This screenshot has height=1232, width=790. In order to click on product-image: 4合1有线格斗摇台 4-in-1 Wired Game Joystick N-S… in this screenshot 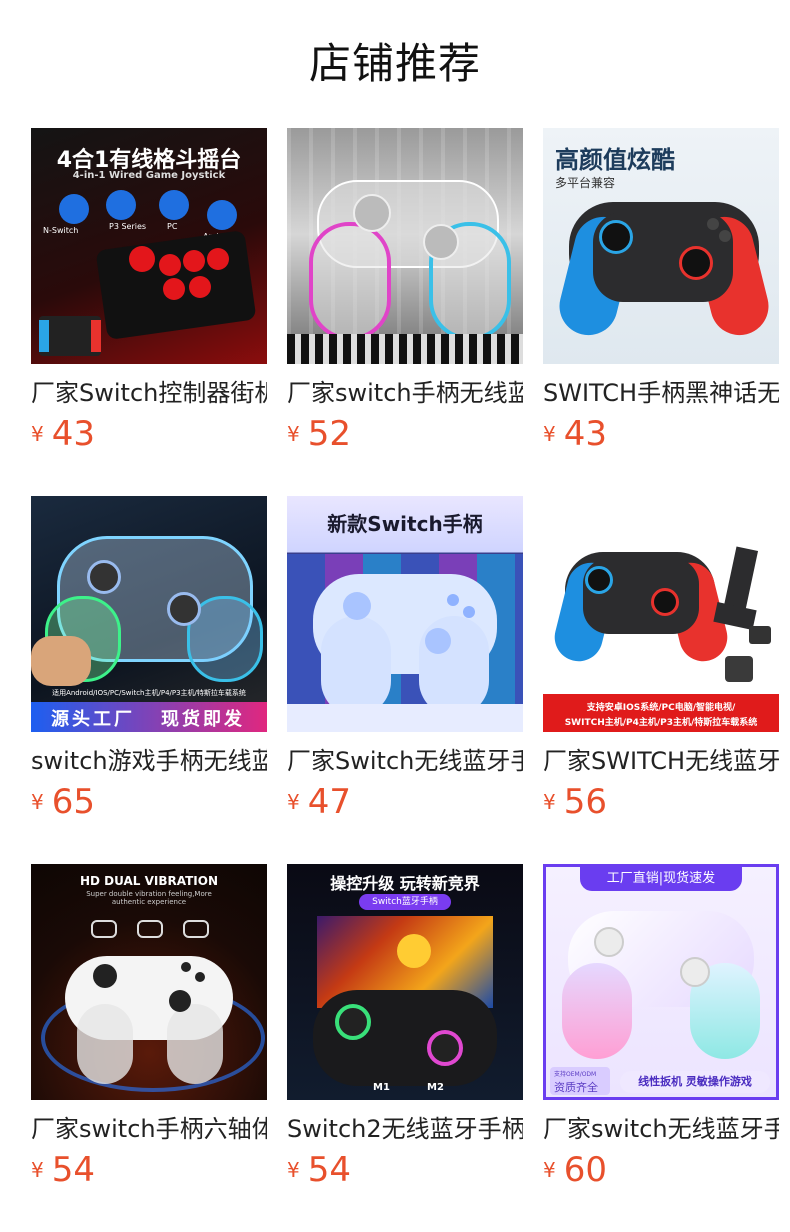, I will do `click(149, 246)`.